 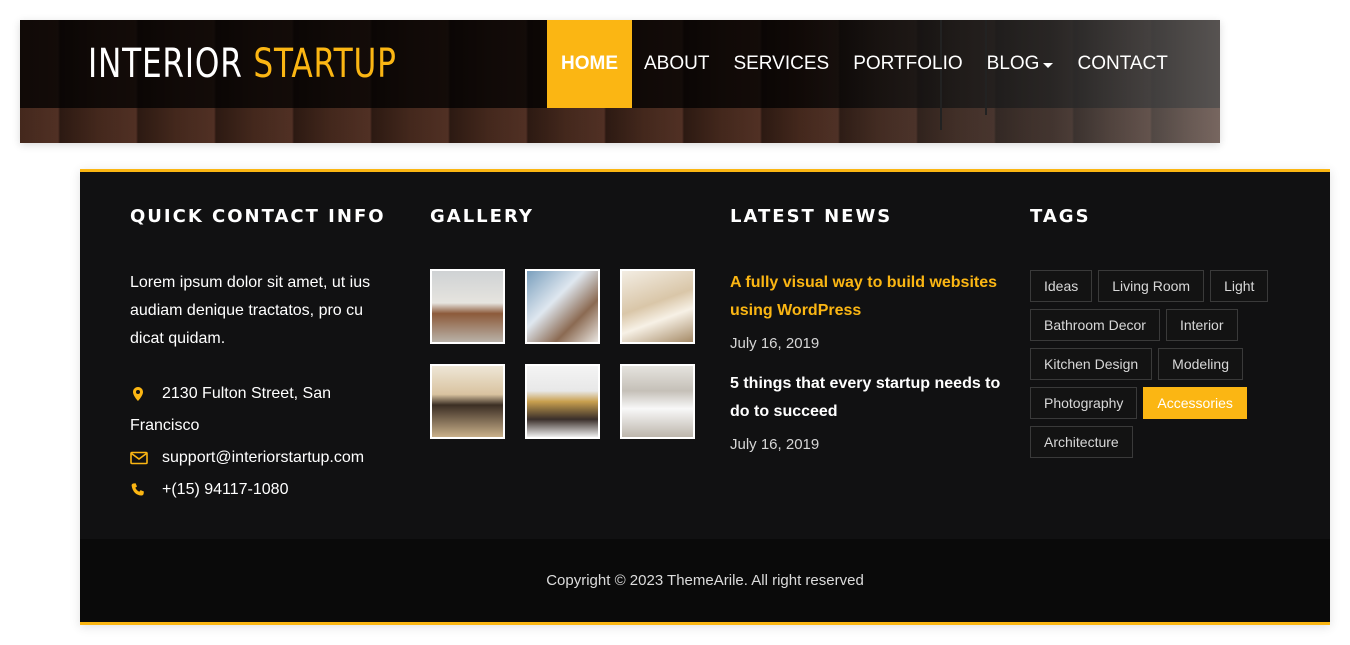 I want to click on nav-blog-label: BLOG, so click(x=1013, y=63).